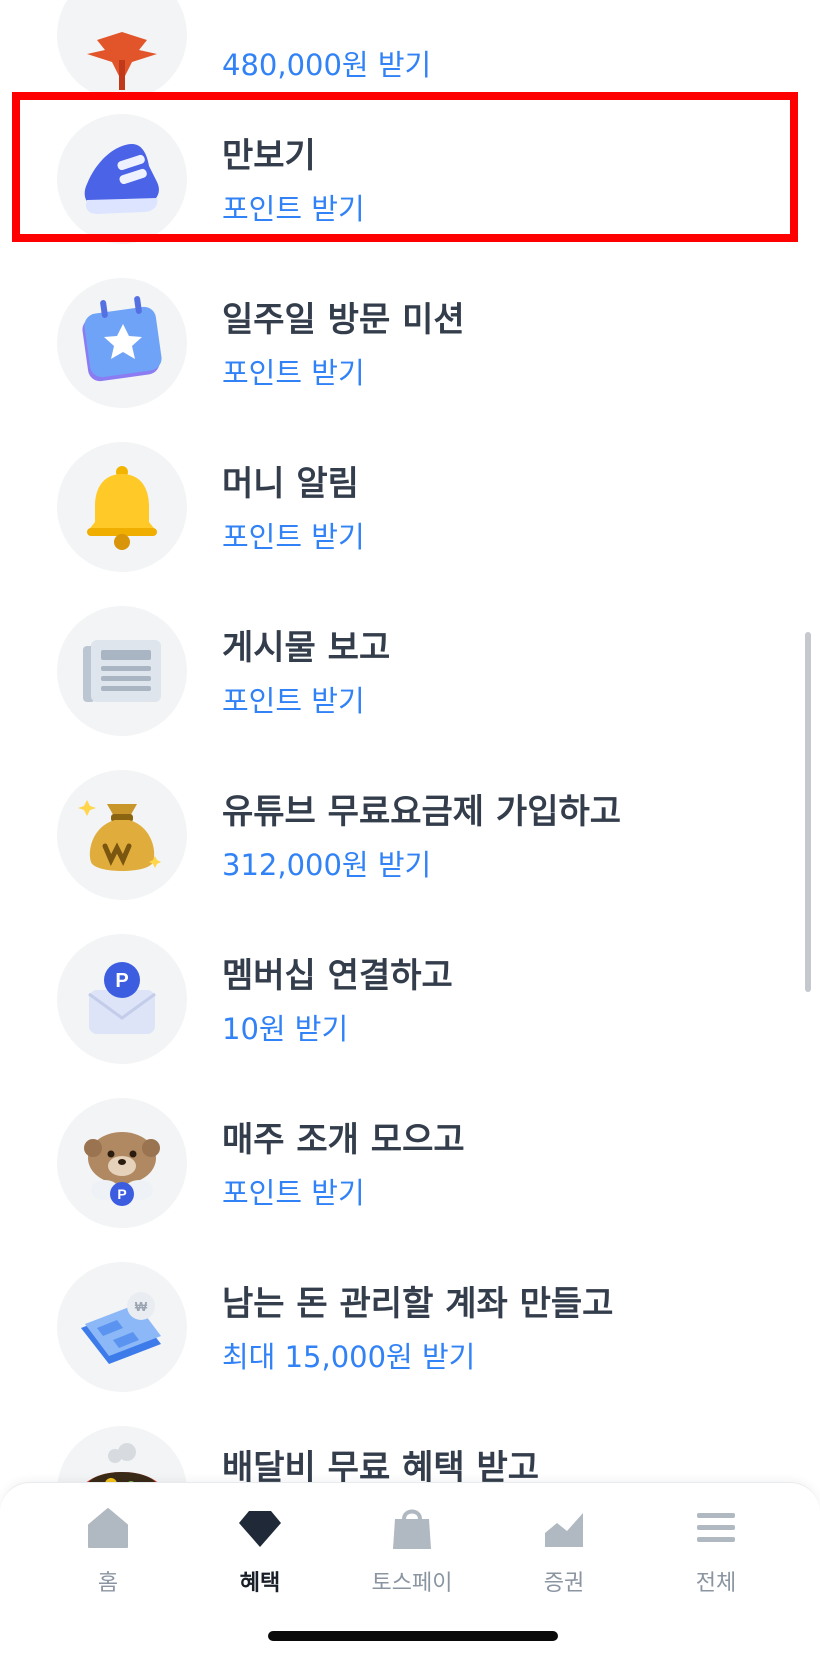  I want to click on tab-tosspay-label: 토스페이, so click(412, 1583).